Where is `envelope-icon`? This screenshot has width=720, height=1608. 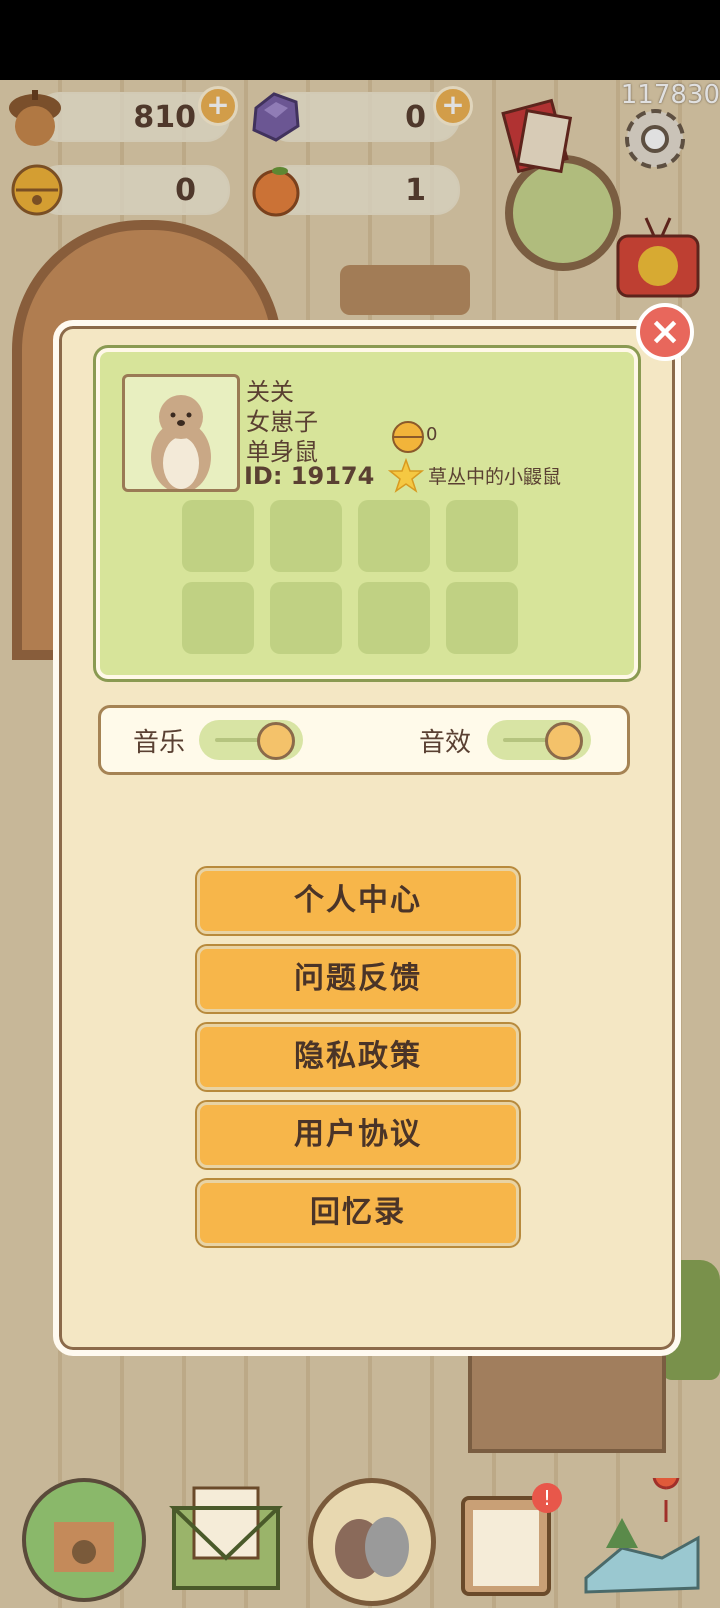 envelope-icon is located at coordinates (226, 1538).